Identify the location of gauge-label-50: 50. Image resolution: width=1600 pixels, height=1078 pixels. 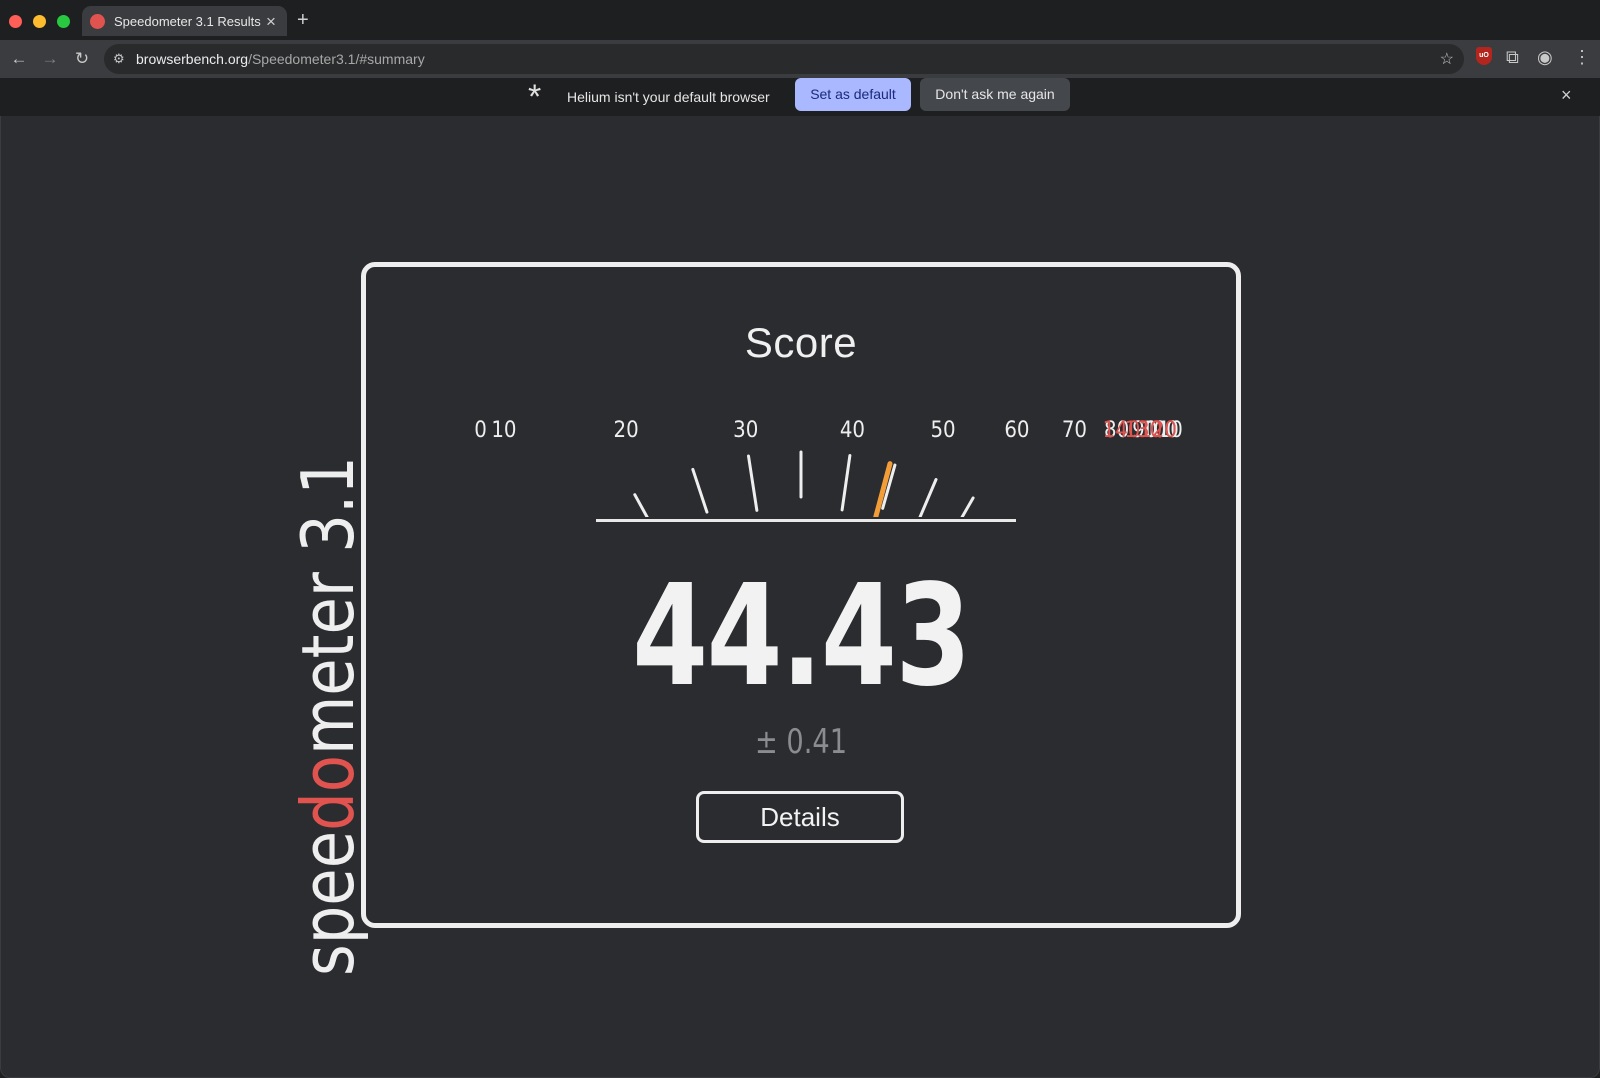
(942, 430).